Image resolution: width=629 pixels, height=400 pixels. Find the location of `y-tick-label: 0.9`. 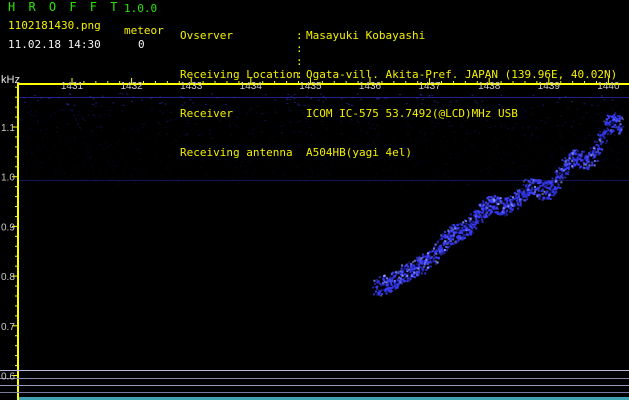

y-tick-label: 0.9 is located at coordinates (8, 227).